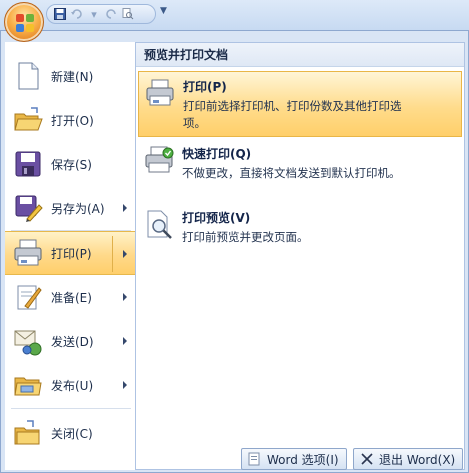  I want to click on menu-item-save-as: 另存为(A), so click(70, 208).